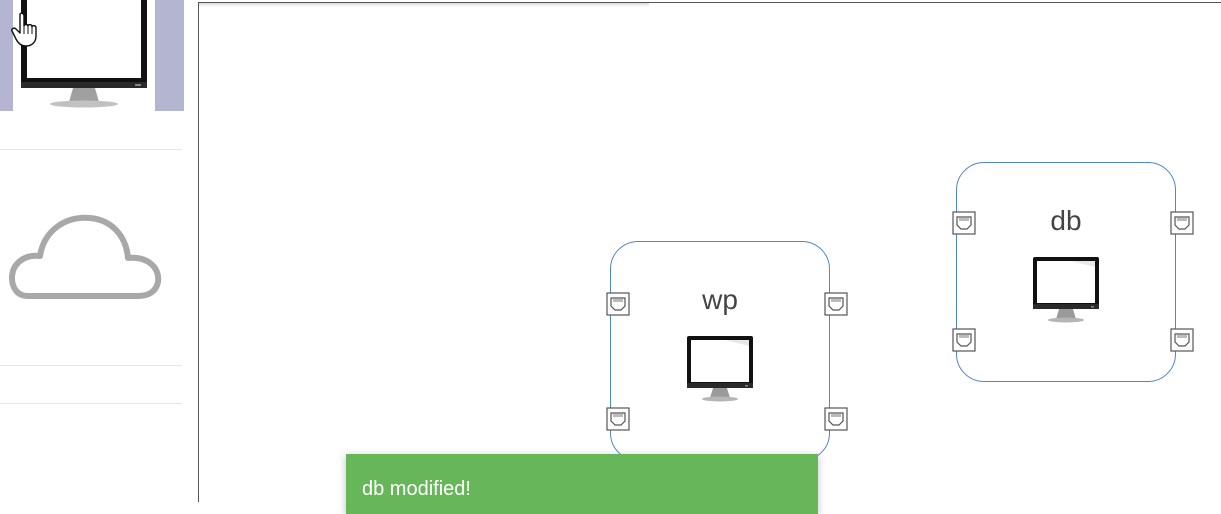 This screenshot has width=1221, height=514. What do you see at coordinates (416, 489) in the screenshot?
I see `toast-message: db modified!` at bounding box center [416, 489].